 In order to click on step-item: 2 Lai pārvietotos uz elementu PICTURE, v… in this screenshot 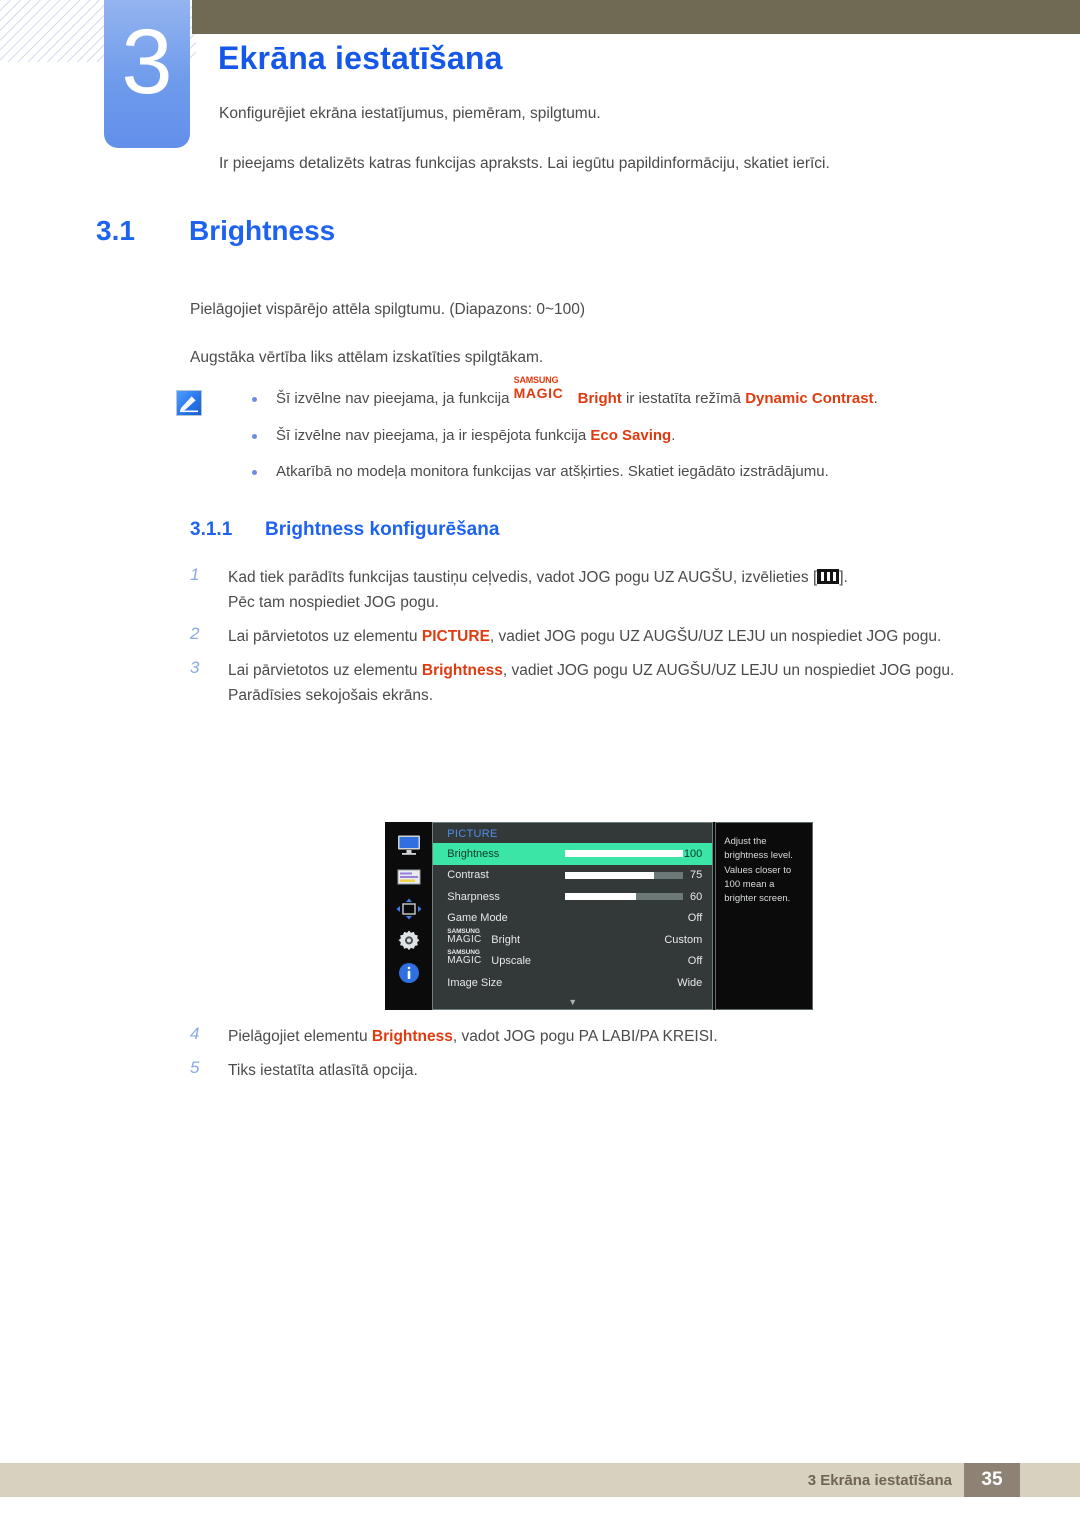, I will do `click(600, 636)`.